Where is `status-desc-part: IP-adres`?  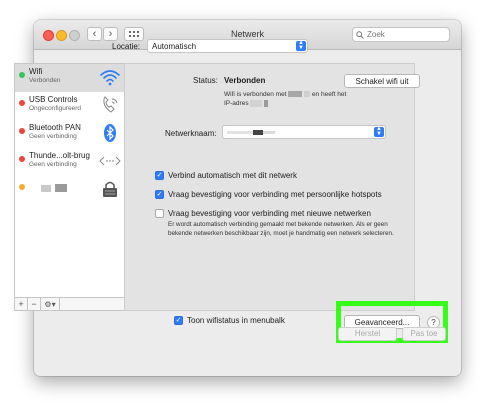 status-desc-part: IP-adres is located at coordinates (236, 103).